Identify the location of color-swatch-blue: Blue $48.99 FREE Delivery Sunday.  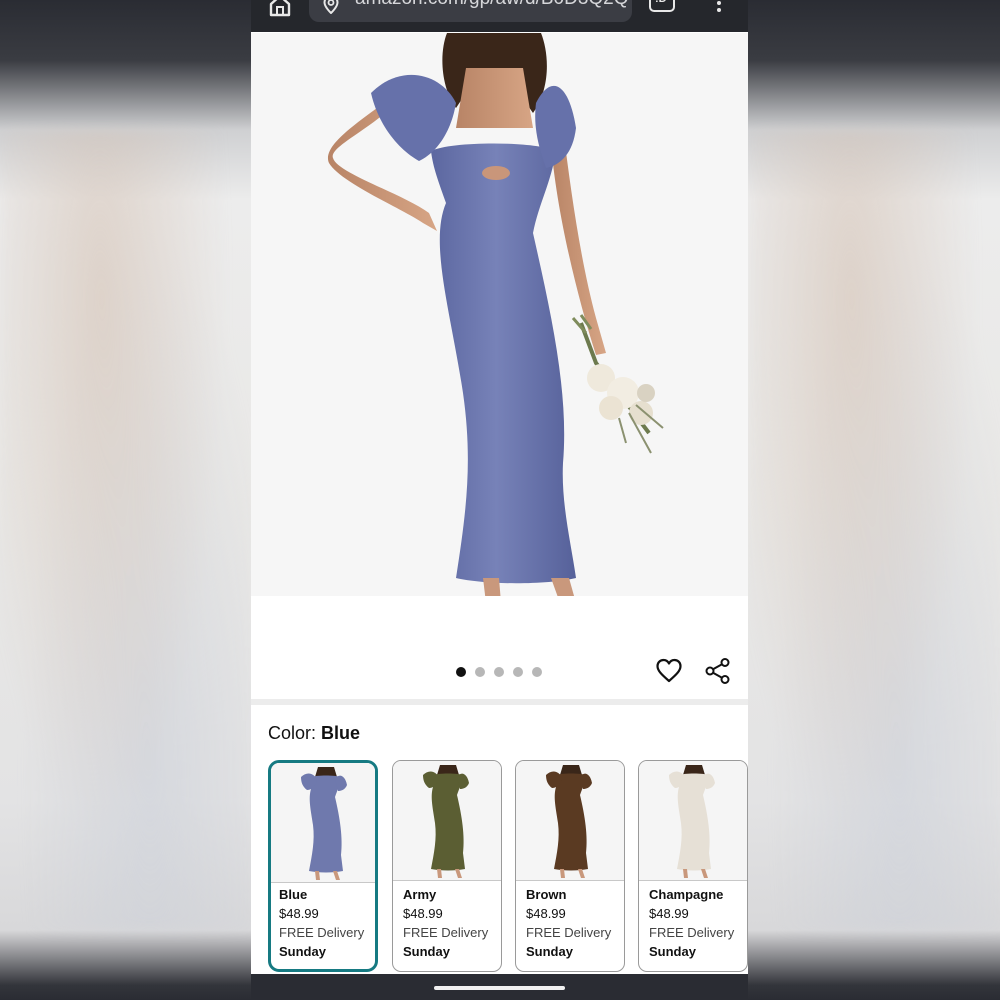
(323, 866).